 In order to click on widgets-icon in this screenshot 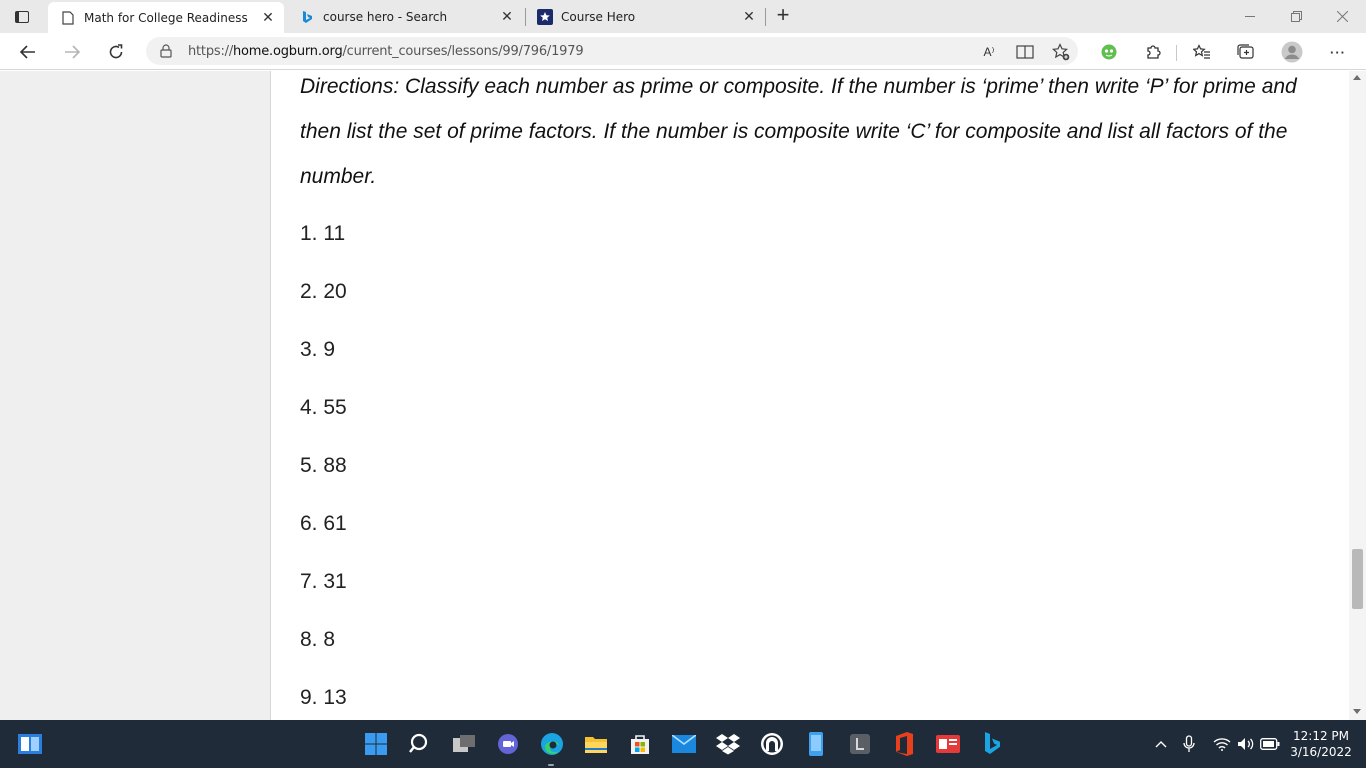, I will do `click(30, 744)`.